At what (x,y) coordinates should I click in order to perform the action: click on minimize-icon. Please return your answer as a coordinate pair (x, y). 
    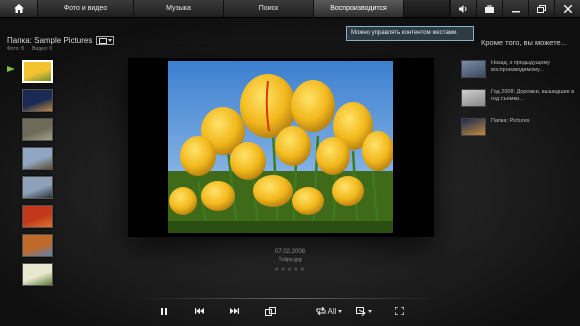
    Looking at the image, I should click on (515, 11).